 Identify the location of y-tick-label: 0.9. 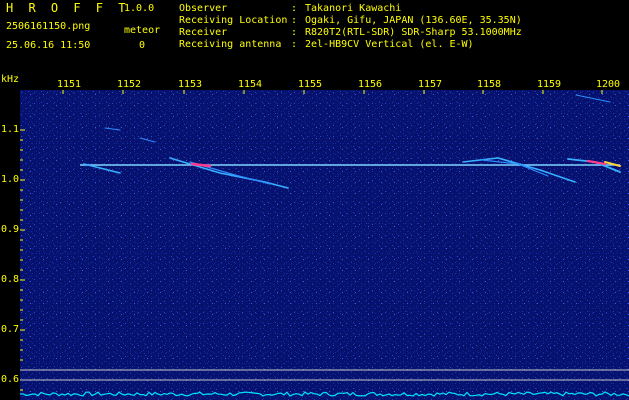
(10, 229).